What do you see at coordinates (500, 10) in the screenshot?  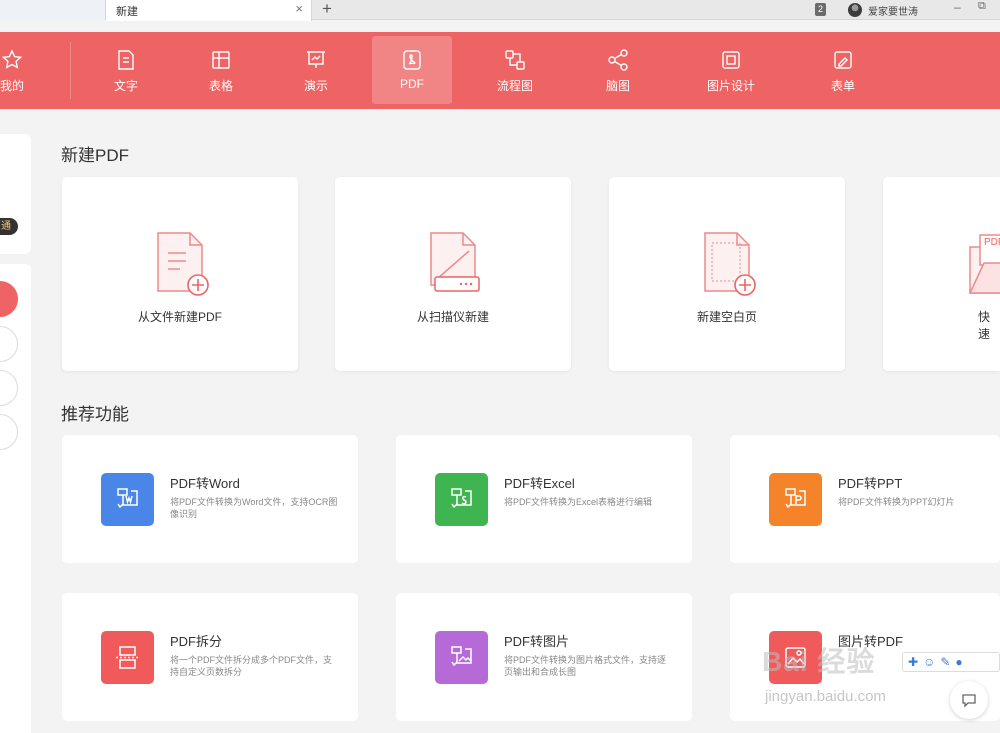 I see `tab-strip: 新建 × + 2 爱家要世涛 – ⧉` at bounding box center [500, 10].